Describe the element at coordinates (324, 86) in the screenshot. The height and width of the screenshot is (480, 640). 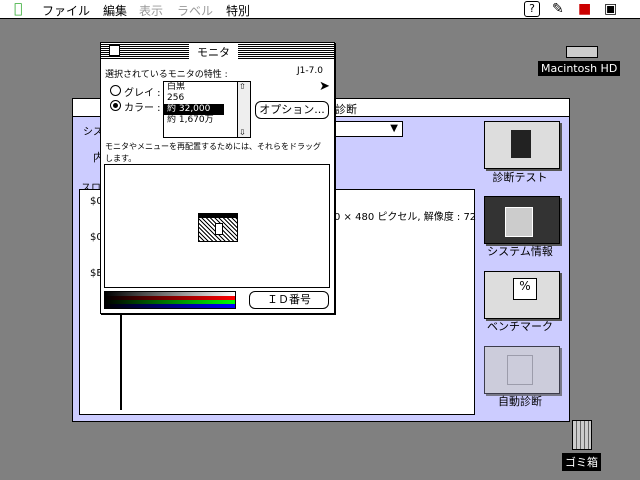
I see `cursor-arrow-icon: ➤` at that location.